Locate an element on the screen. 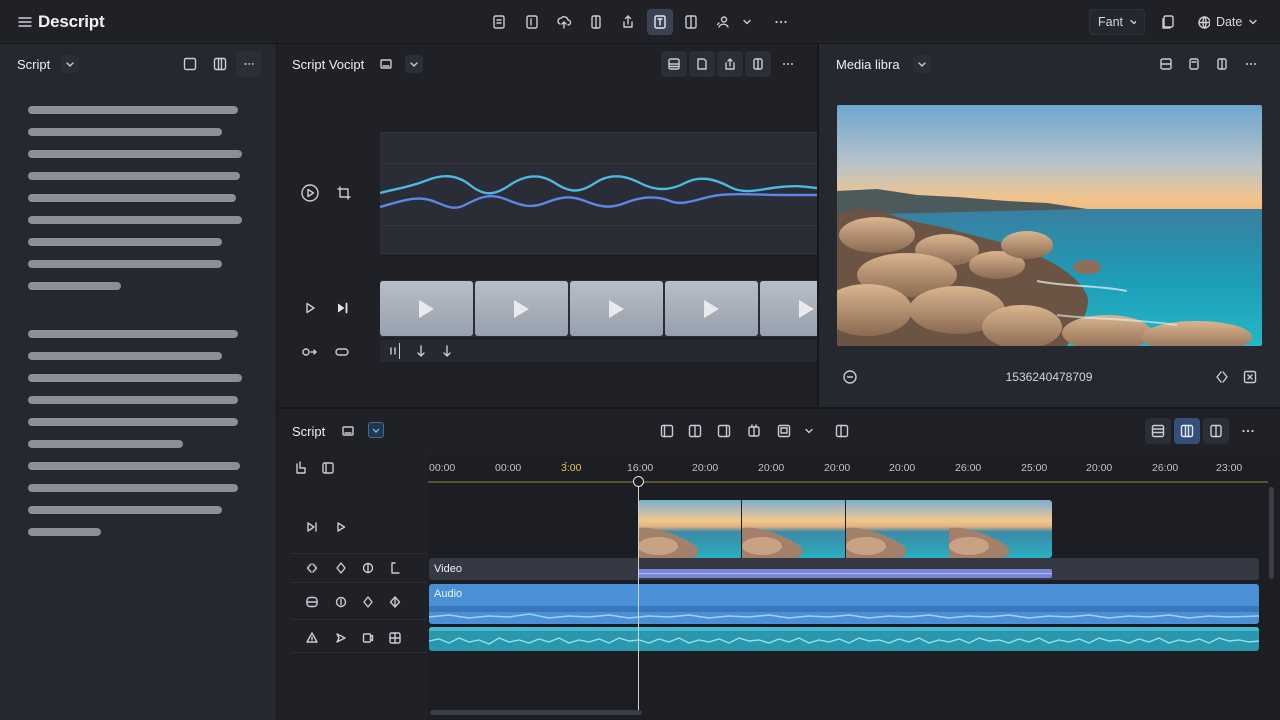 The image size is (1280, 720). bookmark-icon is located at coordinates (395, 568).